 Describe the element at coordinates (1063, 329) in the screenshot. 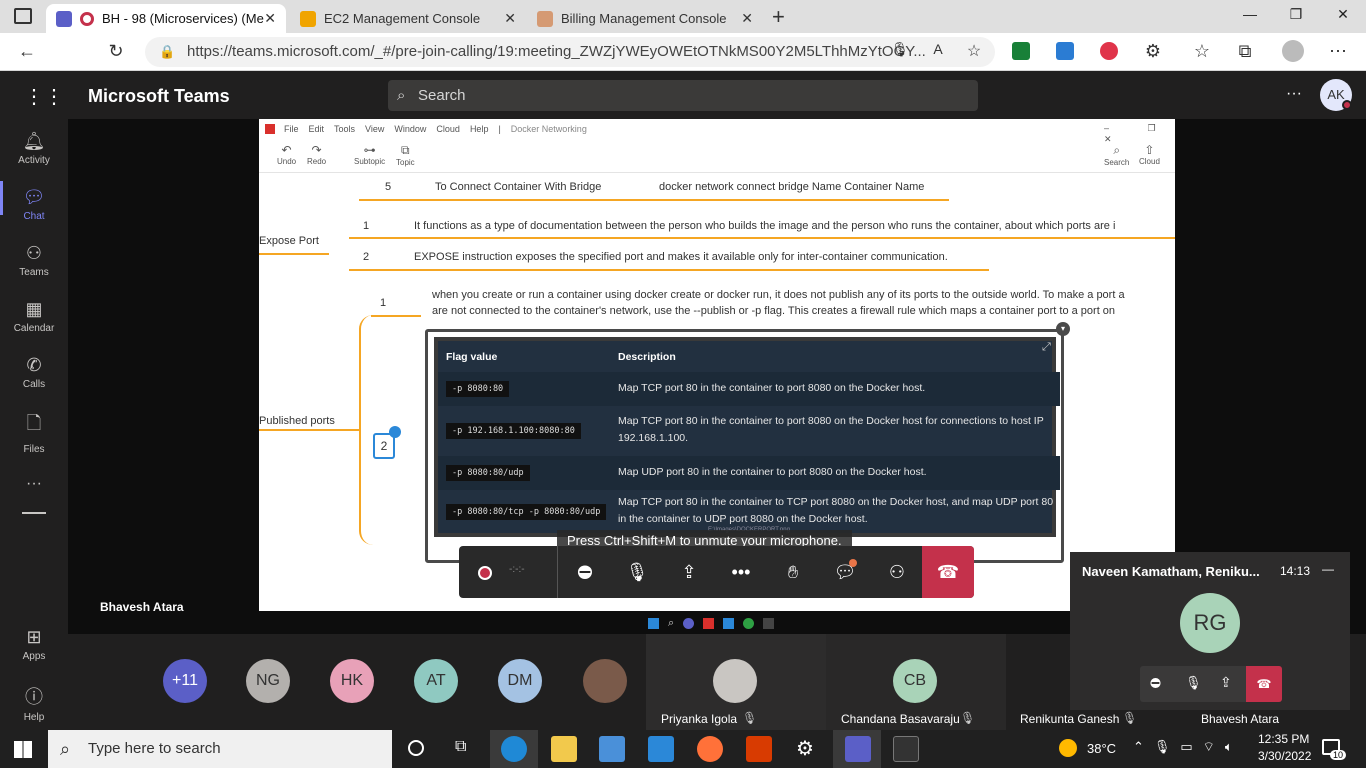

I see `image-menu-icon: ▾` at that location.